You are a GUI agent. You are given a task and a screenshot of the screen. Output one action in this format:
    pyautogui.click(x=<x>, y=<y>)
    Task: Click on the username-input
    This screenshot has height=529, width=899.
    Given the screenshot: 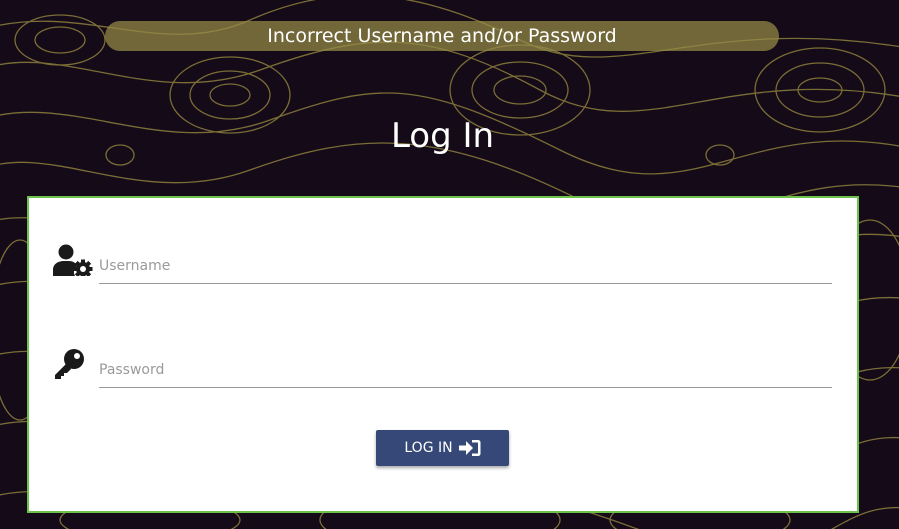 What is the action you would take?
    pyautogui.click(x=465, y=266)
    